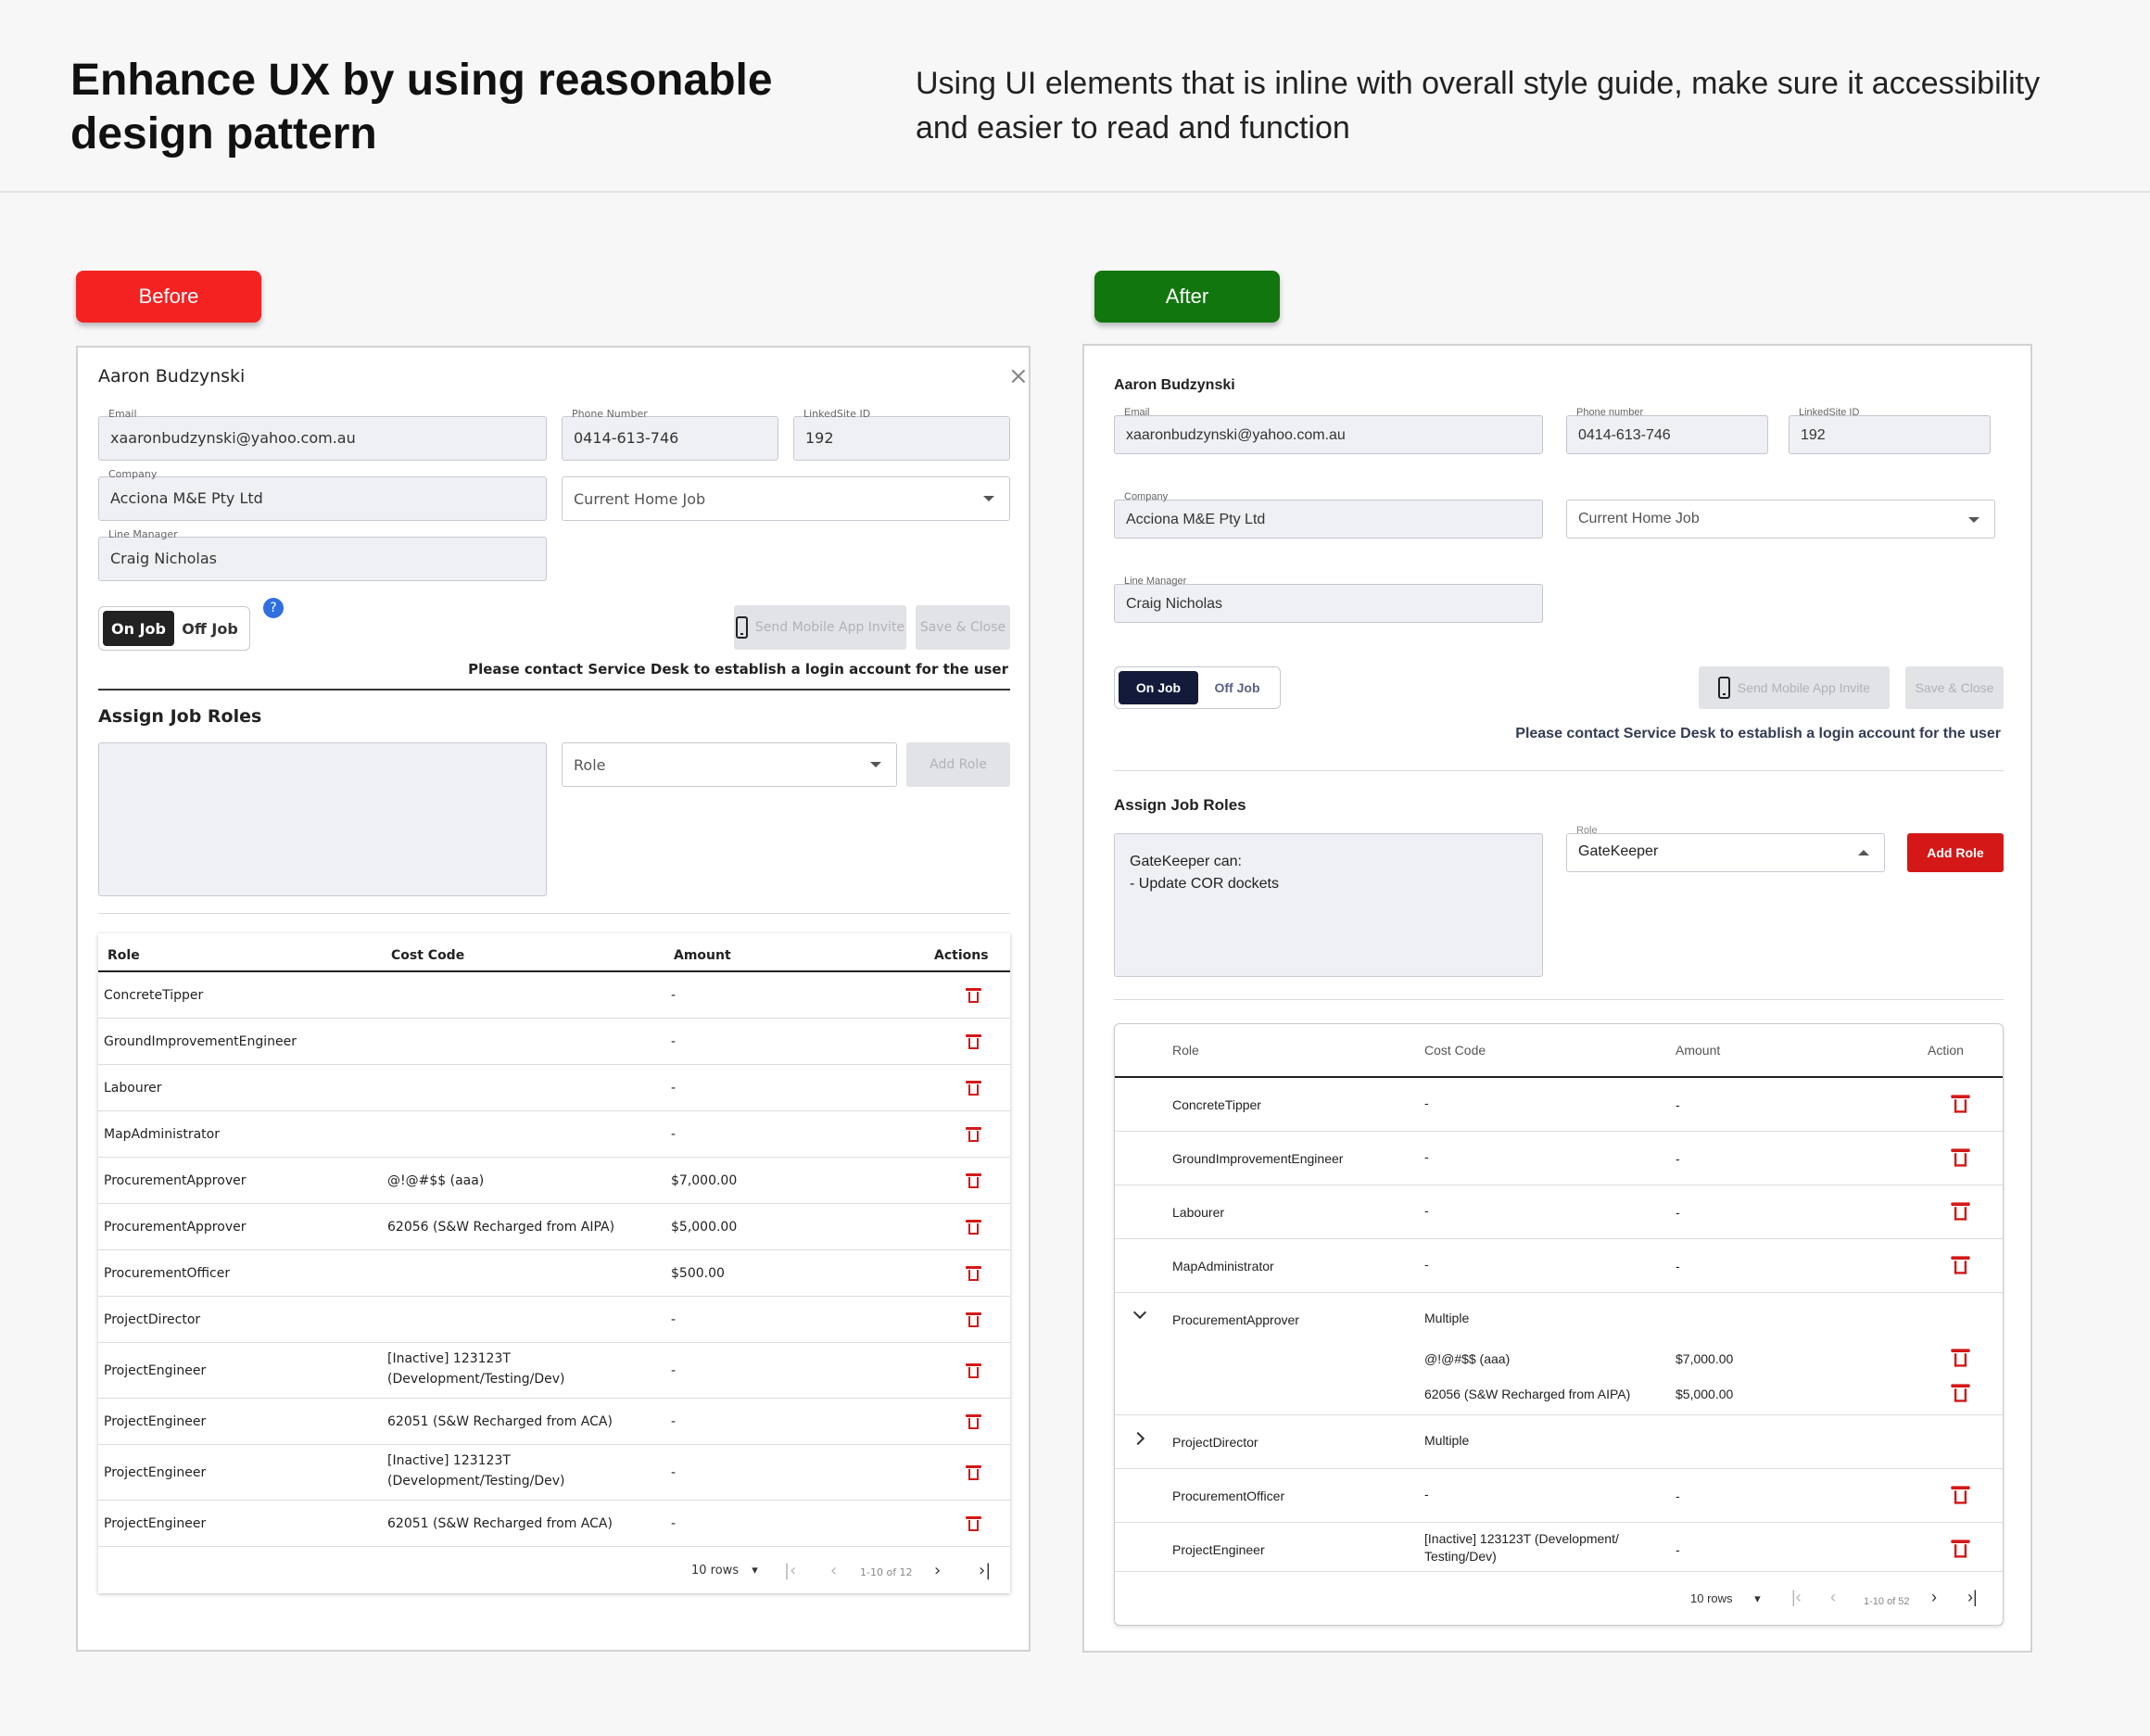 The height and width of the screenshot is (1736, 2150). I want to click on phone-field: Phone Number 0414-613-746, so click(670, 434).